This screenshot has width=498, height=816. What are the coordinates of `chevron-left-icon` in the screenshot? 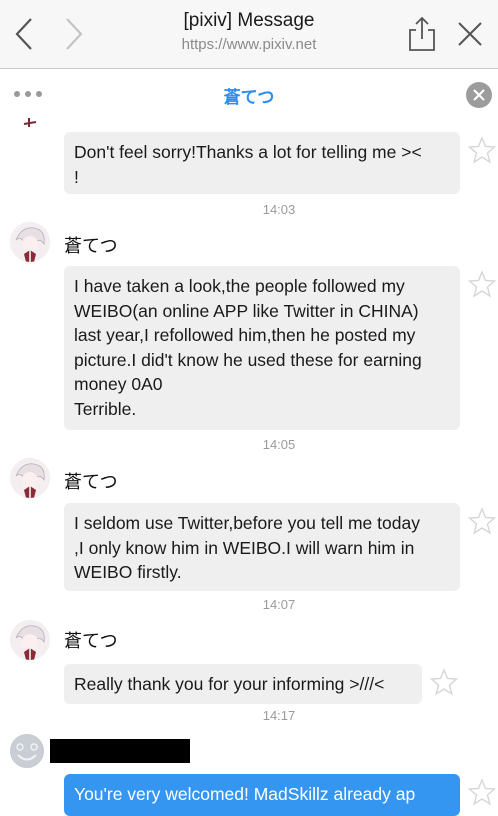 It's located at (23, 34).